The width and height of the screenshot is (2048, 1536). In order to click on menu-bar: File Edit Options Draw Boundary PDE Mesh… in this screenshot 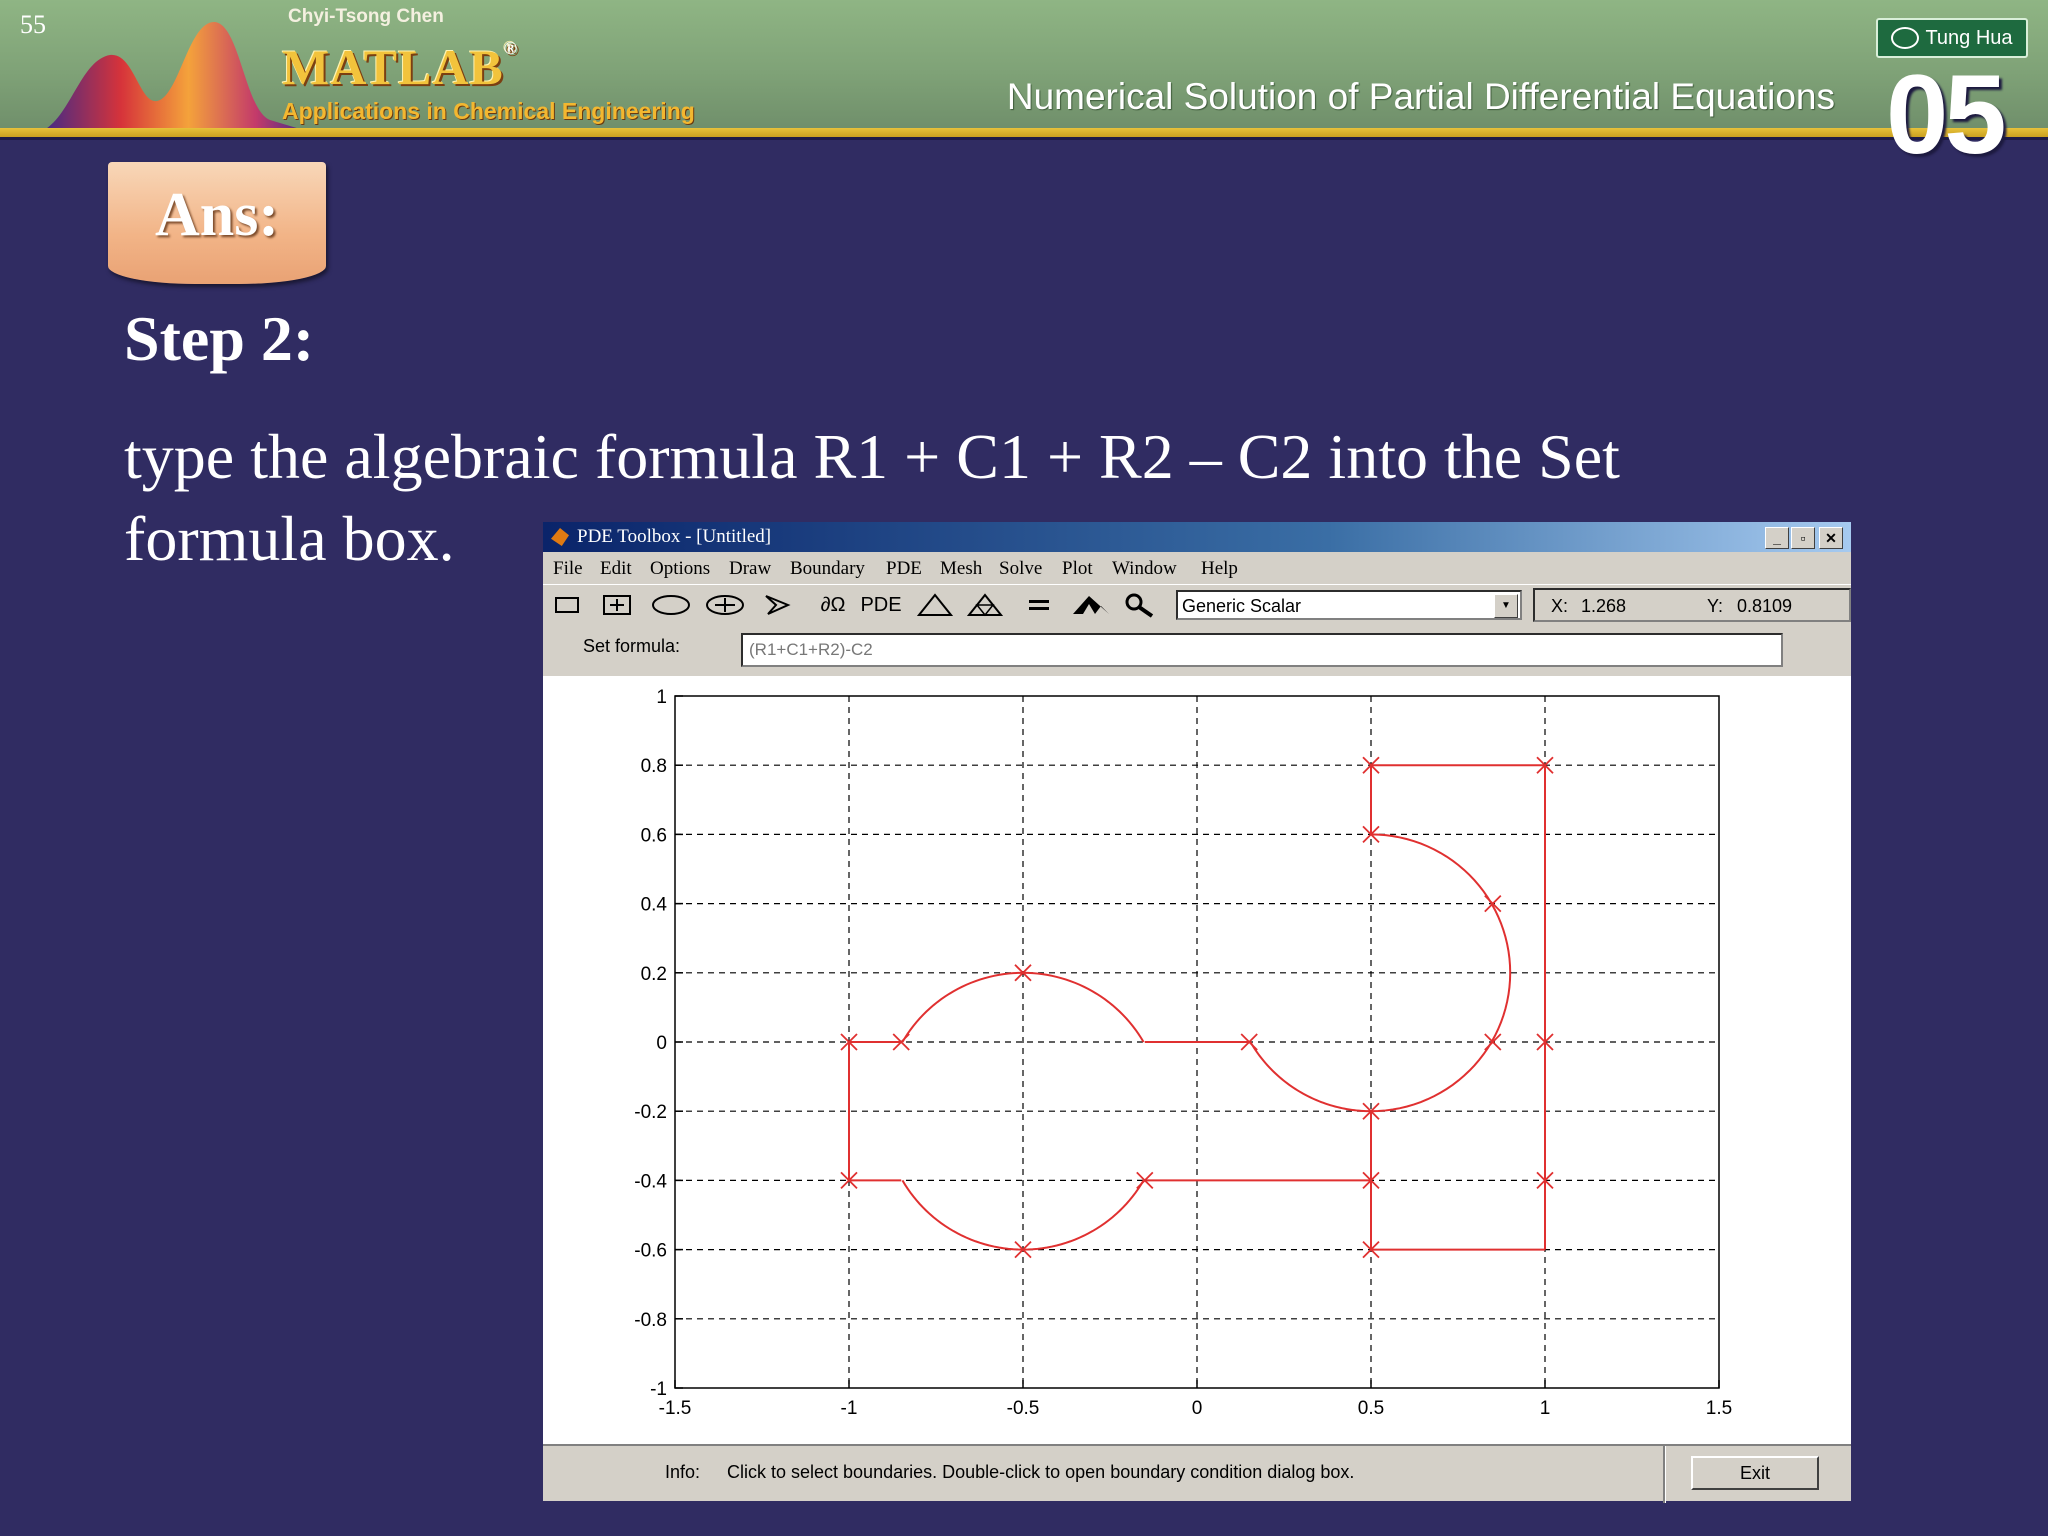, I will do `click(1197, 568)`.